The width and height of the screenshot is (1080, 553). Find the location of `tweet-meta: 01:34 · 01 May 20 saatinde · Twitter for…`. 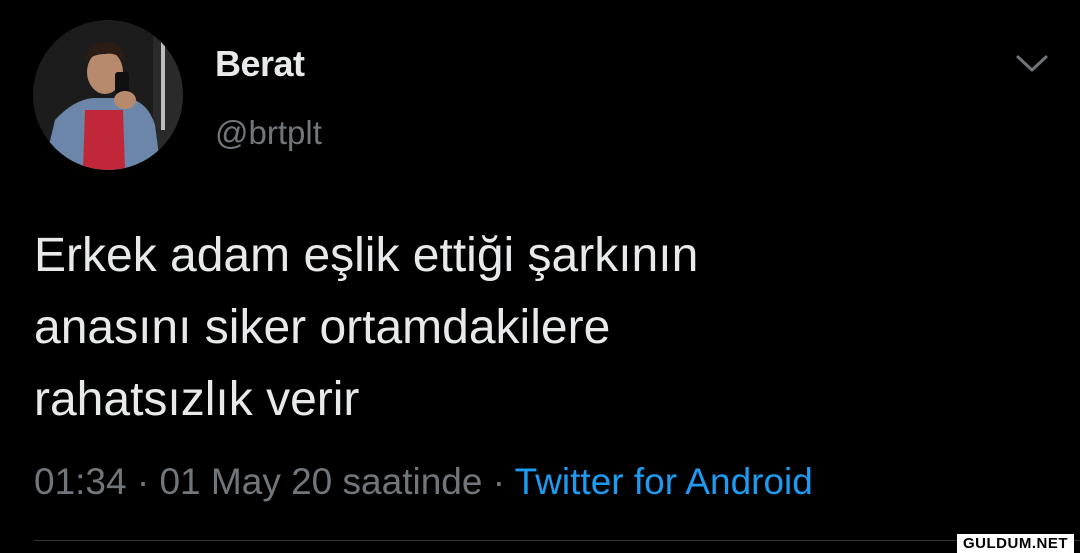

tweet-meta: 01:34 · 01 May 20 saatinde · Twitter for… is located at coordinates (423, 482).